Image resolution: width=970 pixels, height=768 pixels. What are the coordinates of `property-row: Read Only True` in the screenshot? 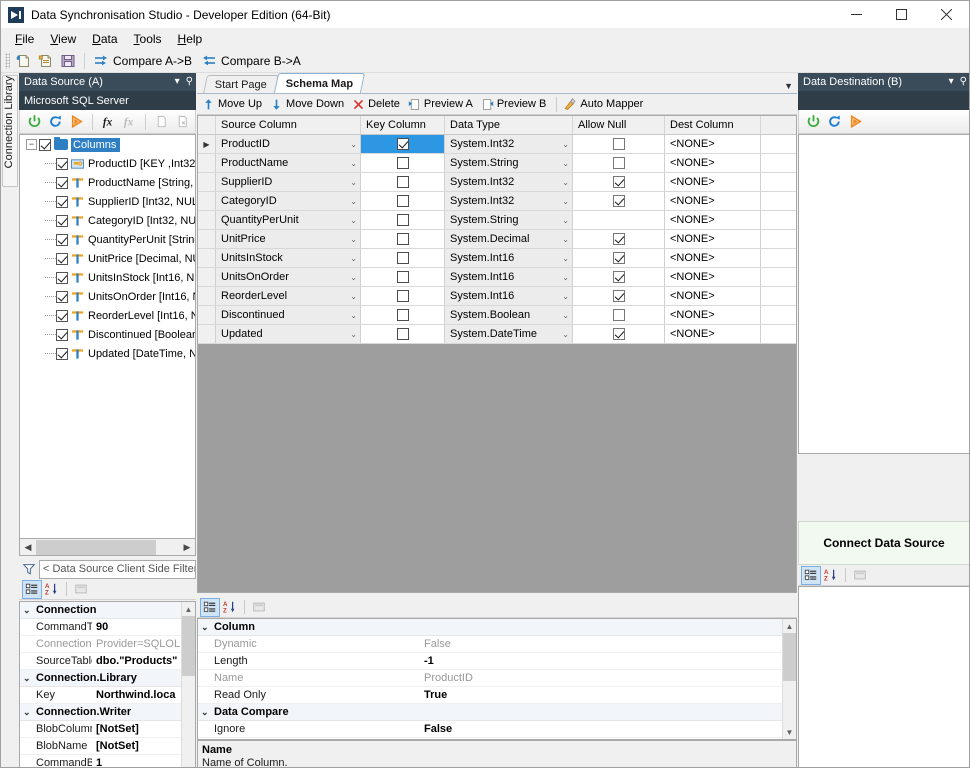 It's located at (490, 695).